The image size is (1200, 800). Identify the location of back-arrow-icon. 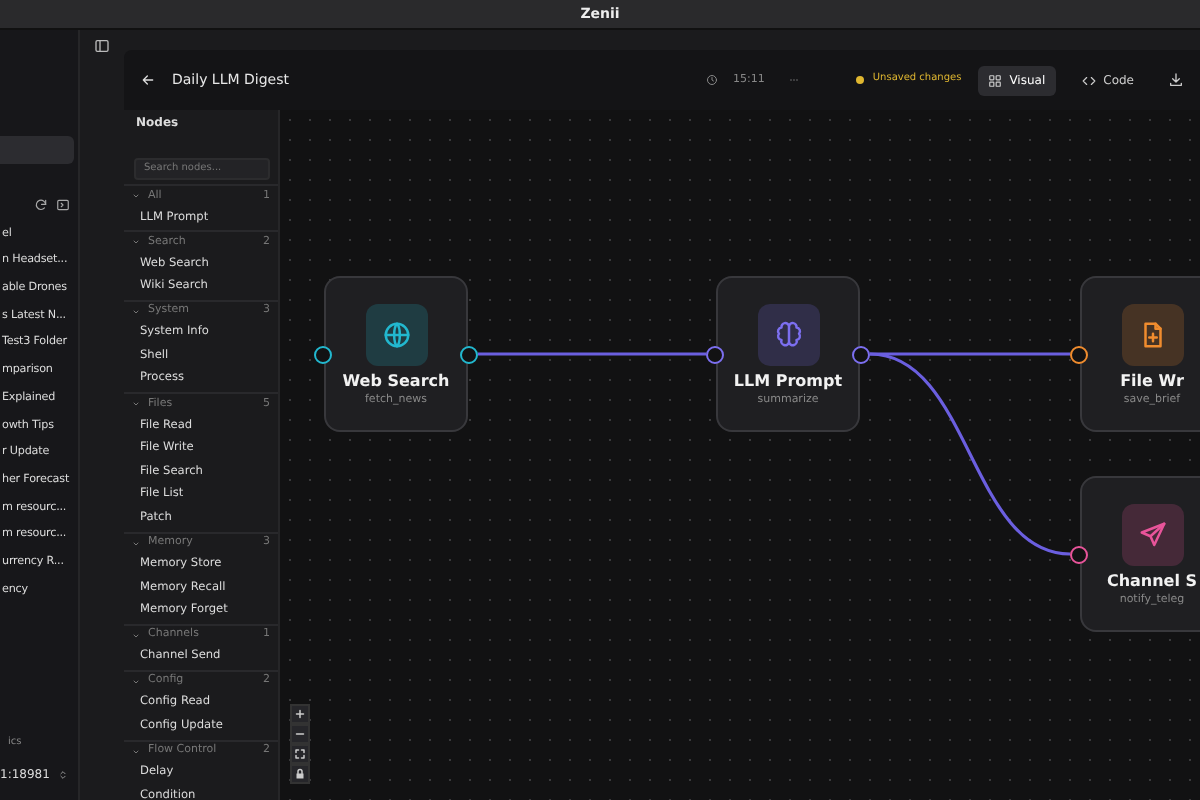
(148, 80).